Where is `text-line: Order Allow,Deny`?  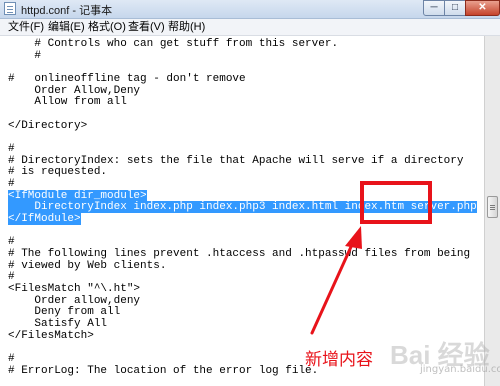
text-line: Order Allow,Deny is located at coordinates (74, 91).